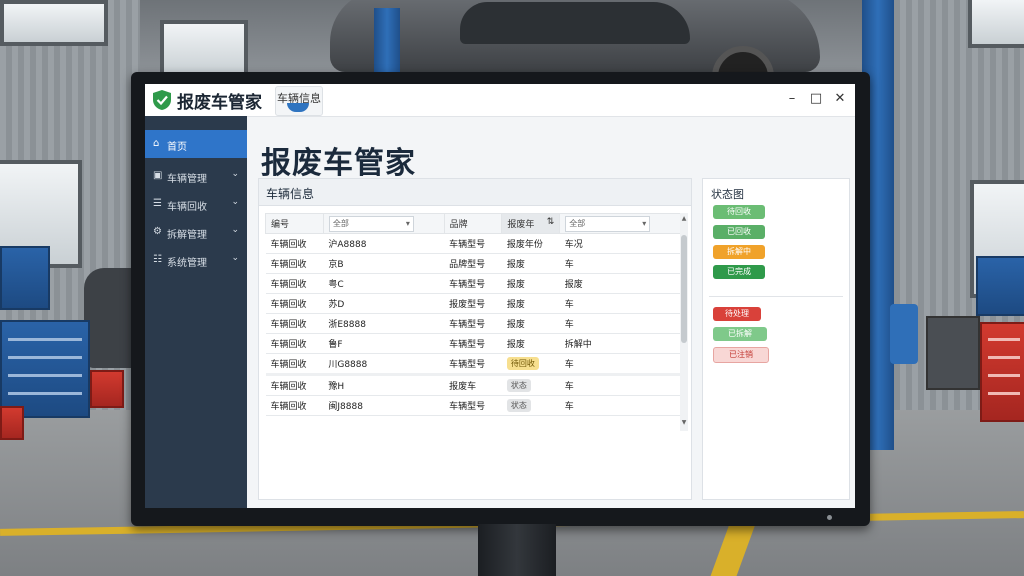 This screenshot has width=1024, height=576. I want to click on column-header: 报废年 ⇅, so click(531, 223).